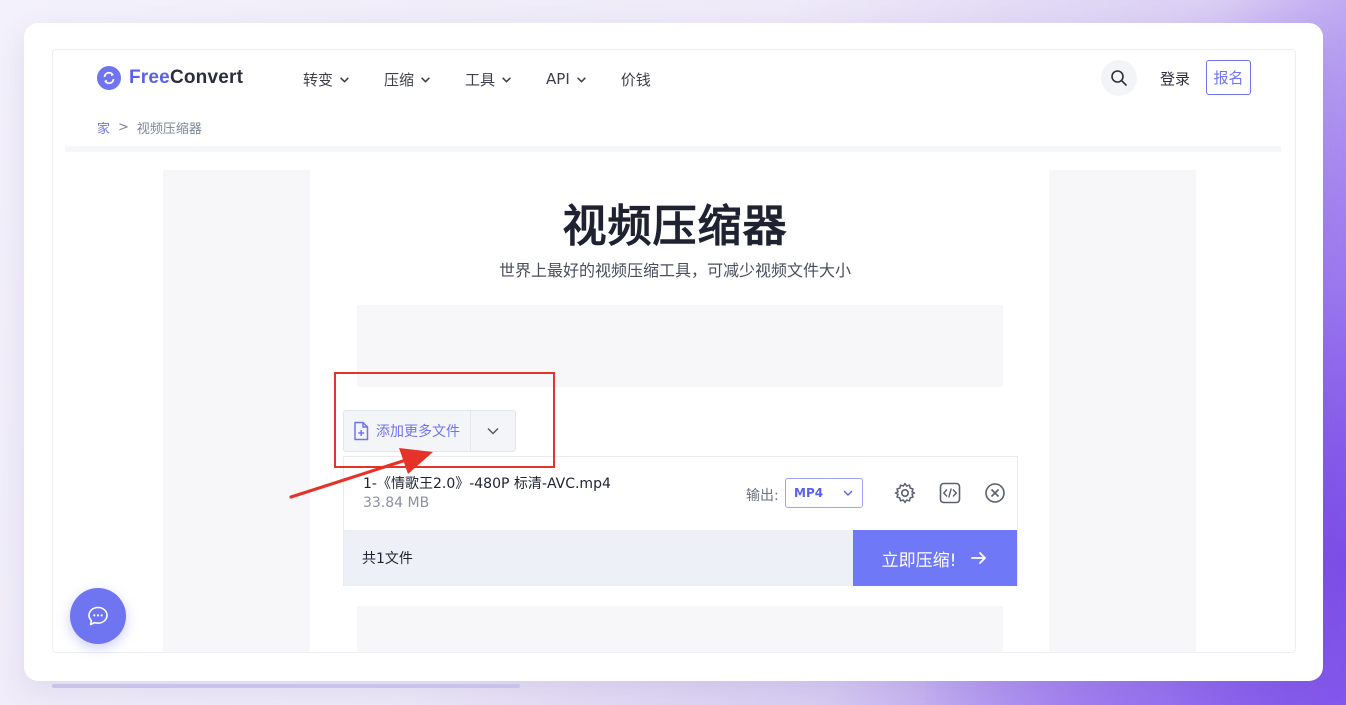 Image resolution: width=1346 pixels, height=705 pixels. Describe the element at coordinates (674, 270) in the screenshot. I see `page-subtitle: 世界上最好的视频压缩工具，可减少视频文件大小` at that location.